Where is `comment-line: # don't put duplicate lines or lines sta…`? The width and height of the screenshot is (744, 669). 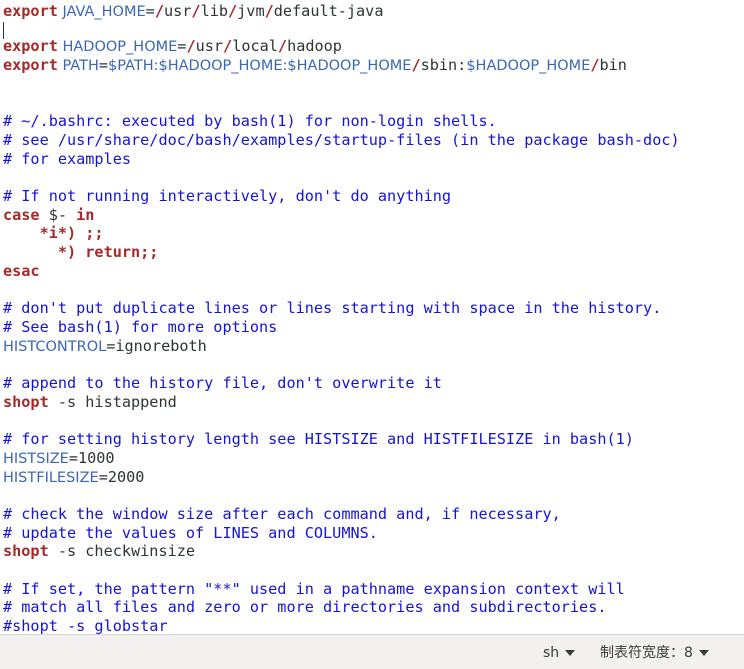
comment-line: # don't put duplicate lines or lines sta… is located at coordinates (332, 308).